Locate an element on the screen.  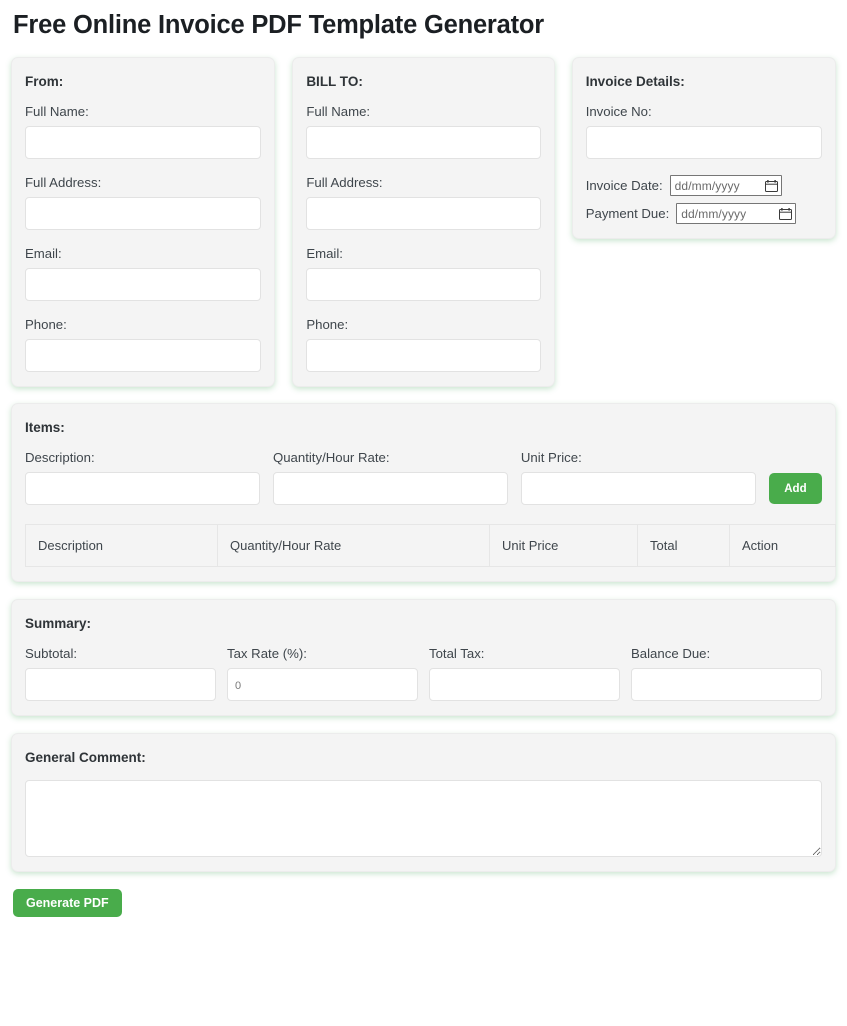
from-email-input is located at coordinates (143, 284).